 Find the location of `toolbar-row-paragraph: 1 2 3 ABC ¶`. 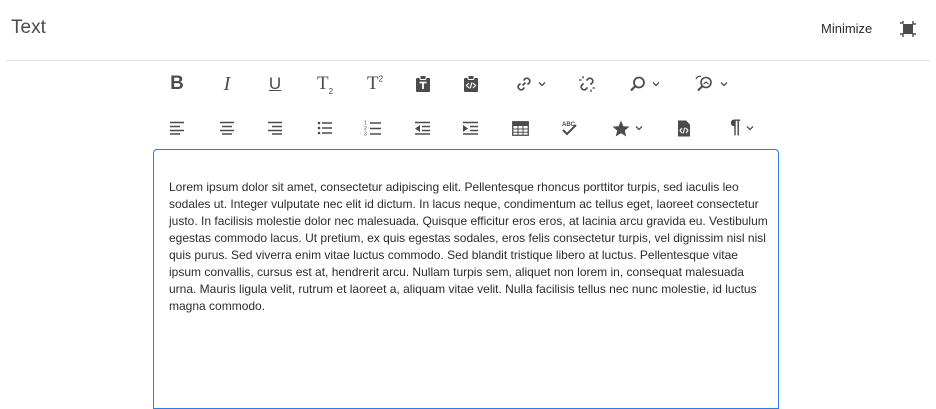

toolbar-row-paragraph: 1 2 3 ABC ¶ is located at coordinates (468, 128).